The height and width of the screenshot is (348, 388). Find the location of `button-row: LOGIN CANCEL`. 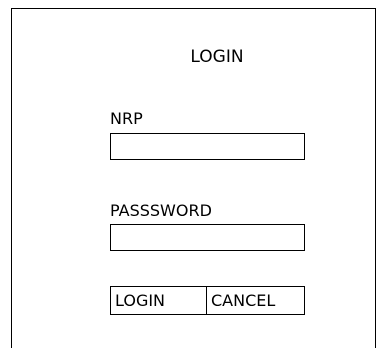

button-row: LOGIN CANCEL is located at coordinates (207, 300).